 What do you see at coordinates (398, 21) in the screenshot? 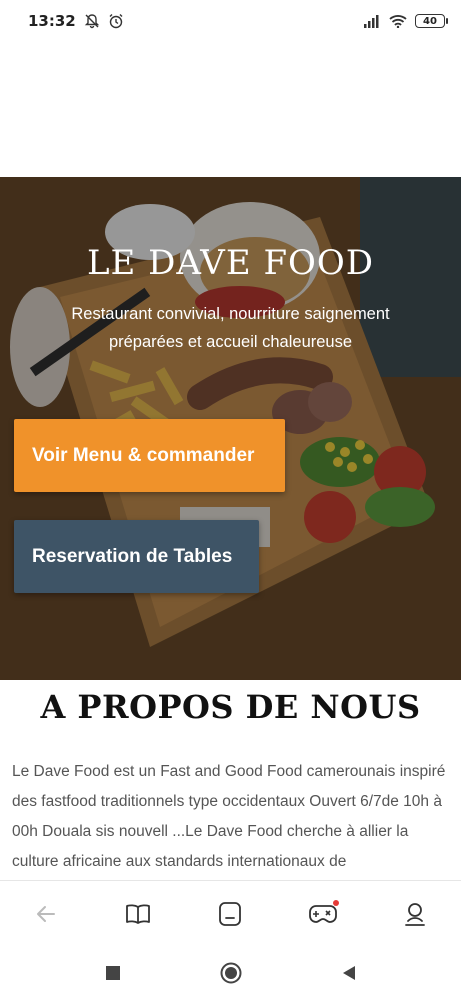
I see `wifi-icon` at bounding box center [398, 21].